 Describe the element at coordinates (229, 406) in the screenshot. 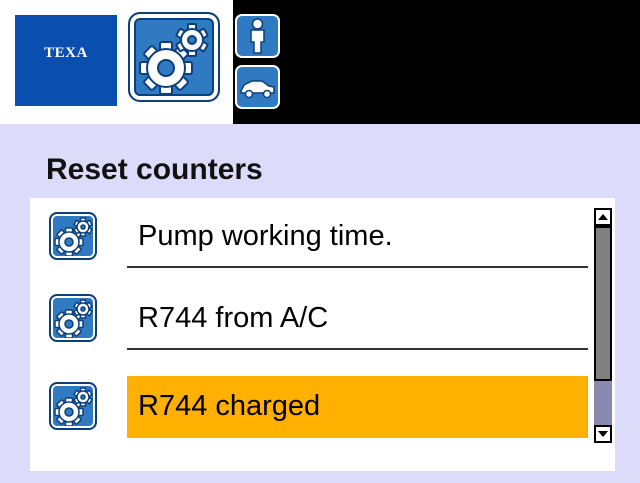

I see `item-label: R744 charged` at that location.